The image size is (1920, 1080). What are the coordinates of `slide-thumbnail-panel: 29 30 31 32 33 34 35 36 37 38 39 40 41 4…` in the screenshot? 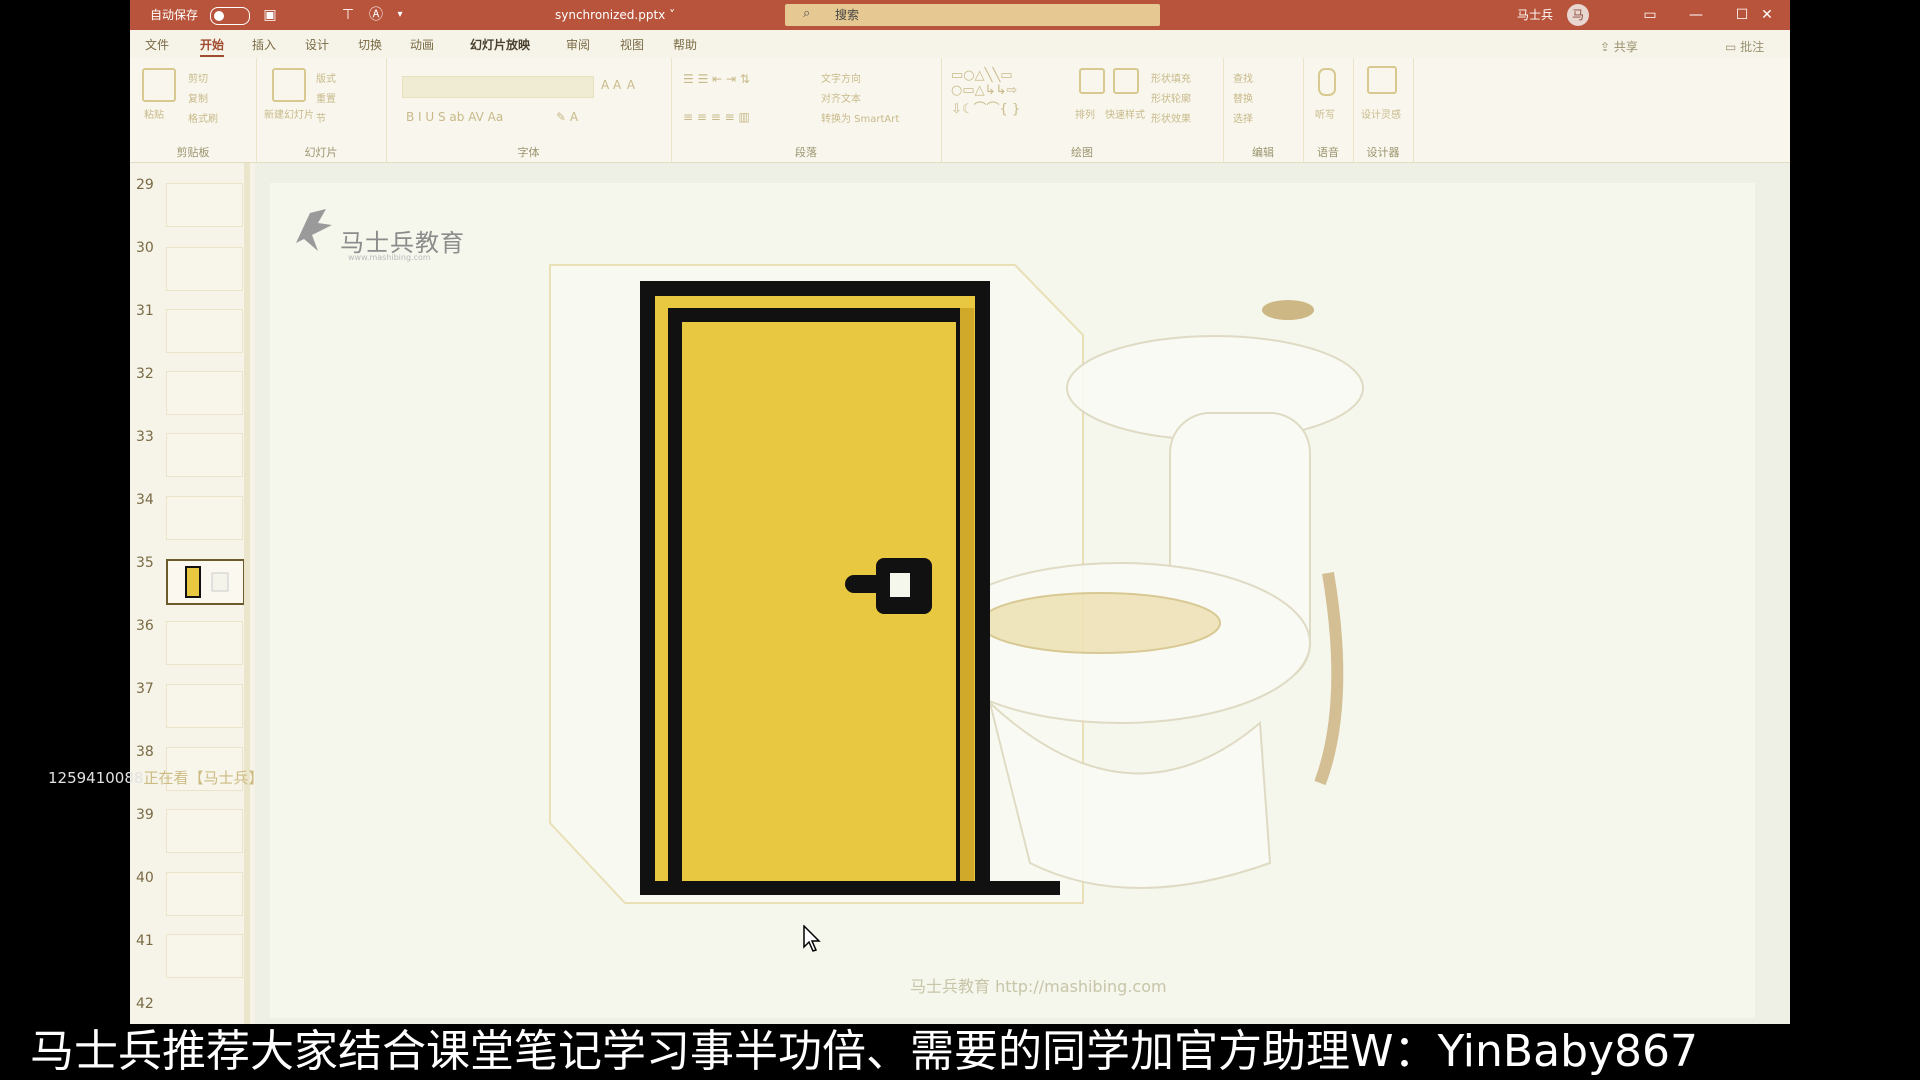 It's located at (190, 593).